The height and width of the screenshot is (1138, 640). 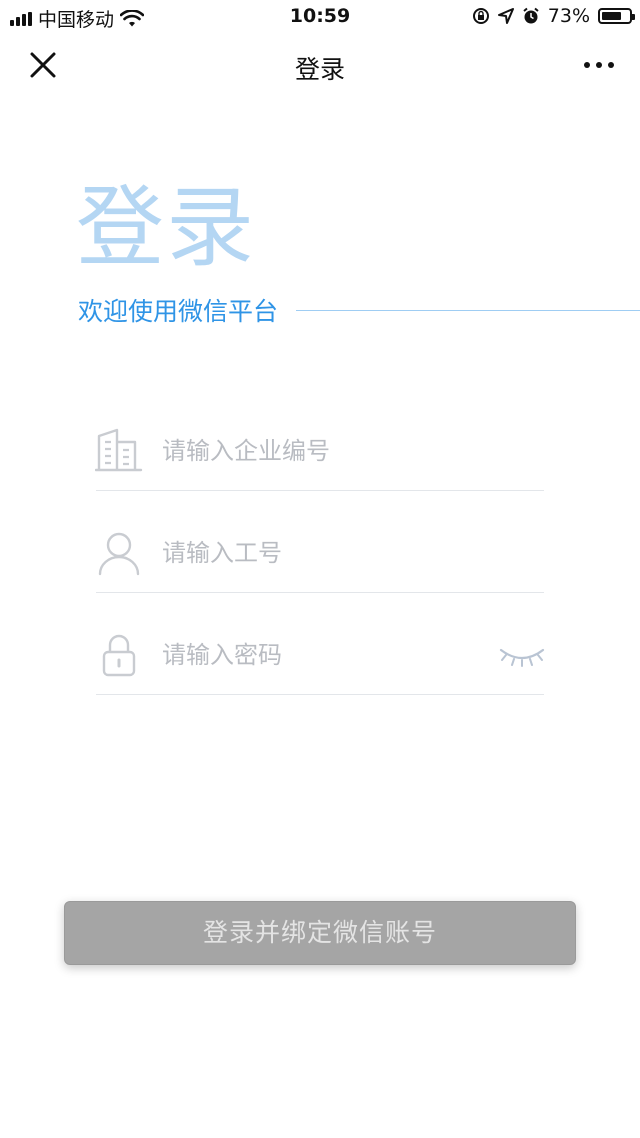 I want to click on user-icon, so click(x=119, y=553).